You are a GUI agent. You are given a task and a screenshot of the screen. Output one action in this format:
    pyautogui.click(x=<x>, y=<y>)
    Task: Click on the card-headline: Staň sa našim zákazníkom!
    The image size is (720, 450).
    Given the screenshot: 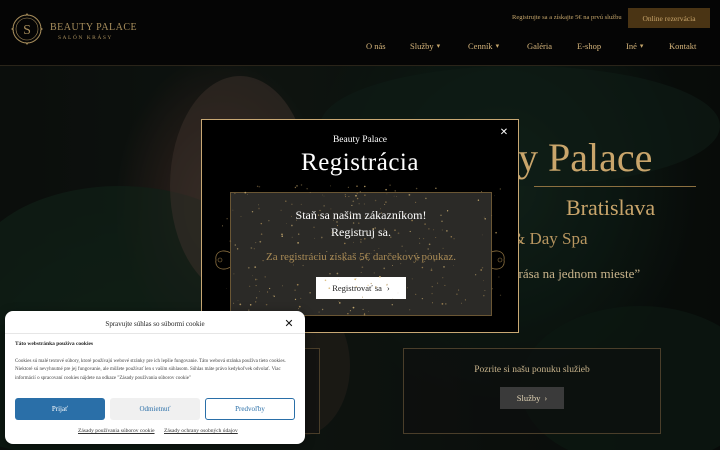 What is the action you would take?
    pyautogui.click(x=361, y=215)
    